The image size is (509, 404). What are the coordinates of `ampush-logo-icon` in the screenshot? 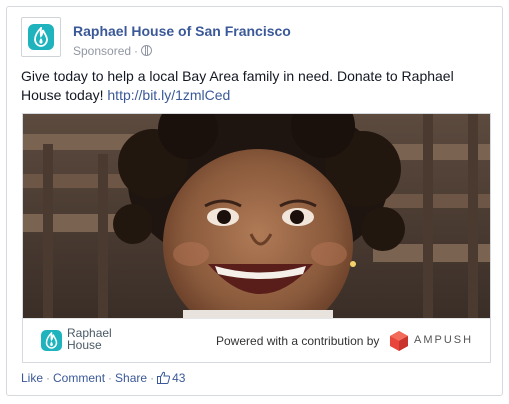 It's located at (399, 341).